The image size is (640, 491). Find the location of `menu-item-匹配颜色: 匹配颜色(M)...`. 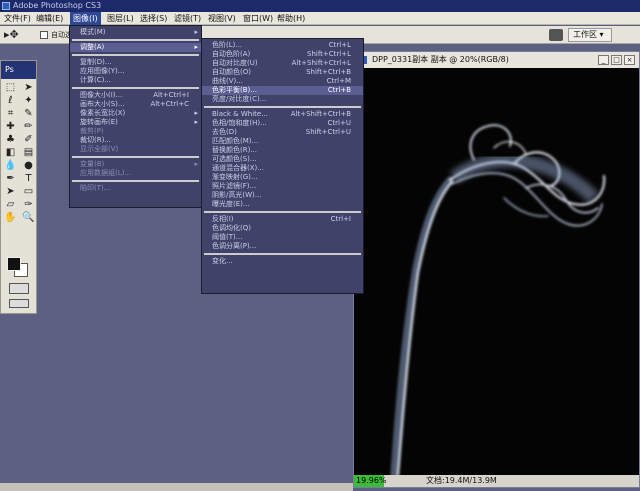

menu-item-匹配颜色: 匹配颜色(M)... is located at coordinates (282, 141).